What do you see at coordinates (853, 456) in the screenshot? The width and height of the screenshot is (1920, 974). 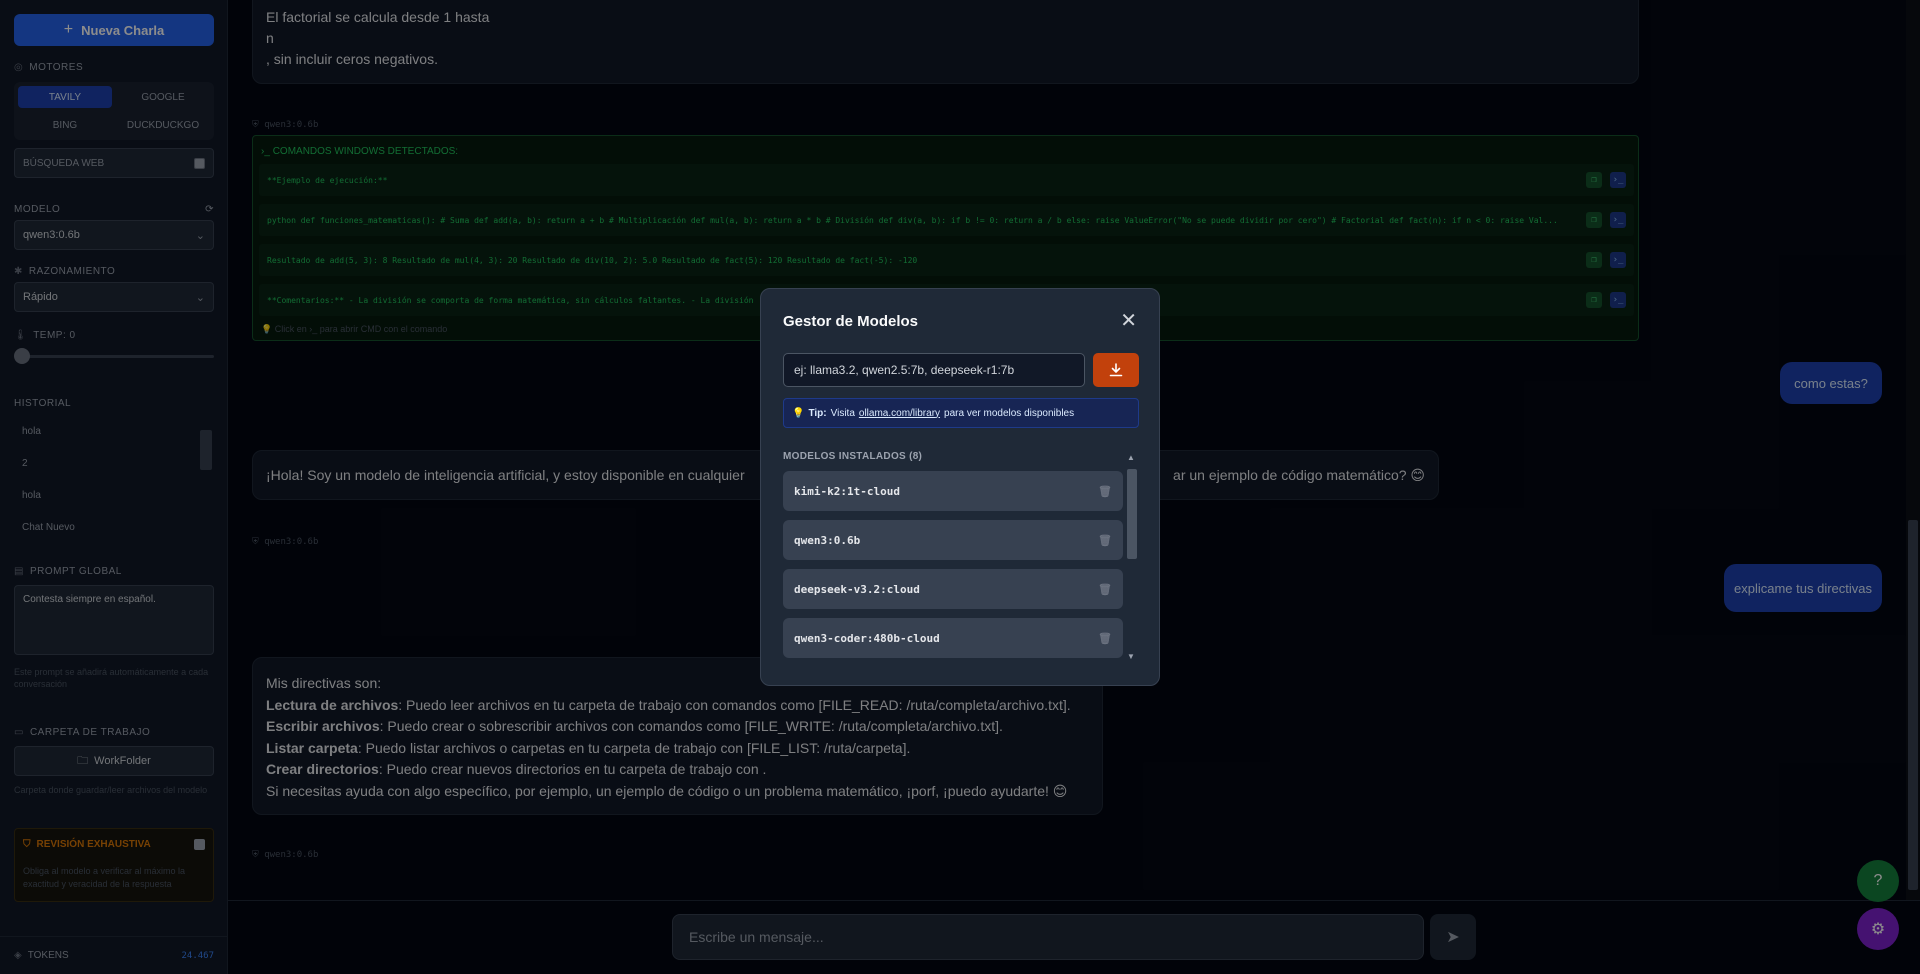 I see `installed-models-label: MODELOS INSTALADOS (8)` at bounding box center [853, 456].